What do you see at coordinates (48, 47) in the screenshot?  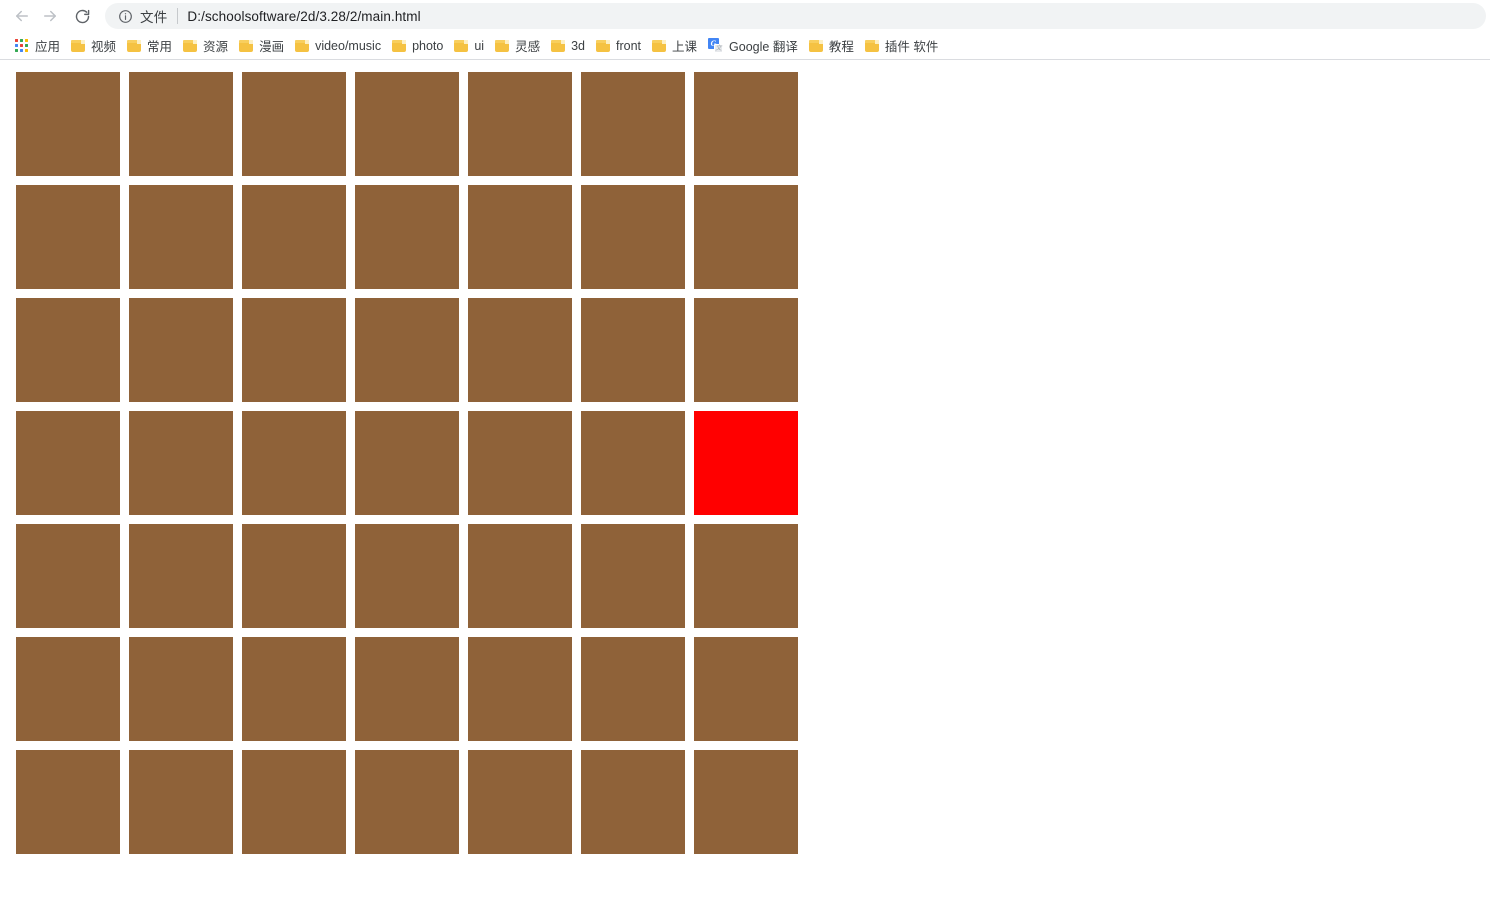 I see `bookmark-label: 应用` at bounding box center [48, 47].